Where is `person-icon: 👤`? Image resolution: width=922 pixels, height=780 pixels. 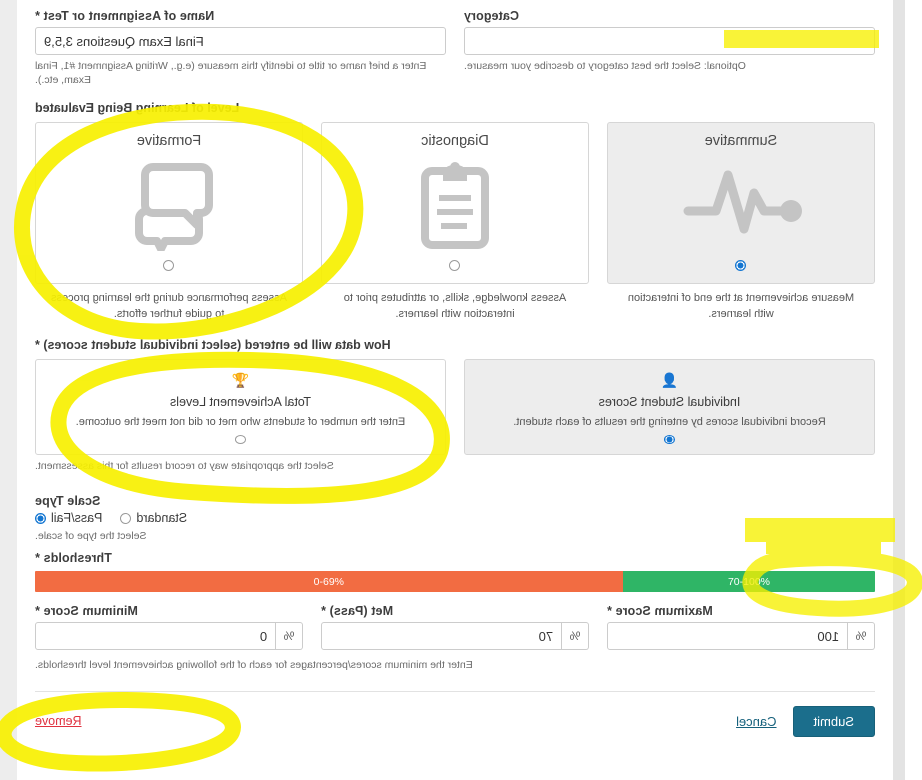 person-icon: 👤 is located at coordinates (669, 380).